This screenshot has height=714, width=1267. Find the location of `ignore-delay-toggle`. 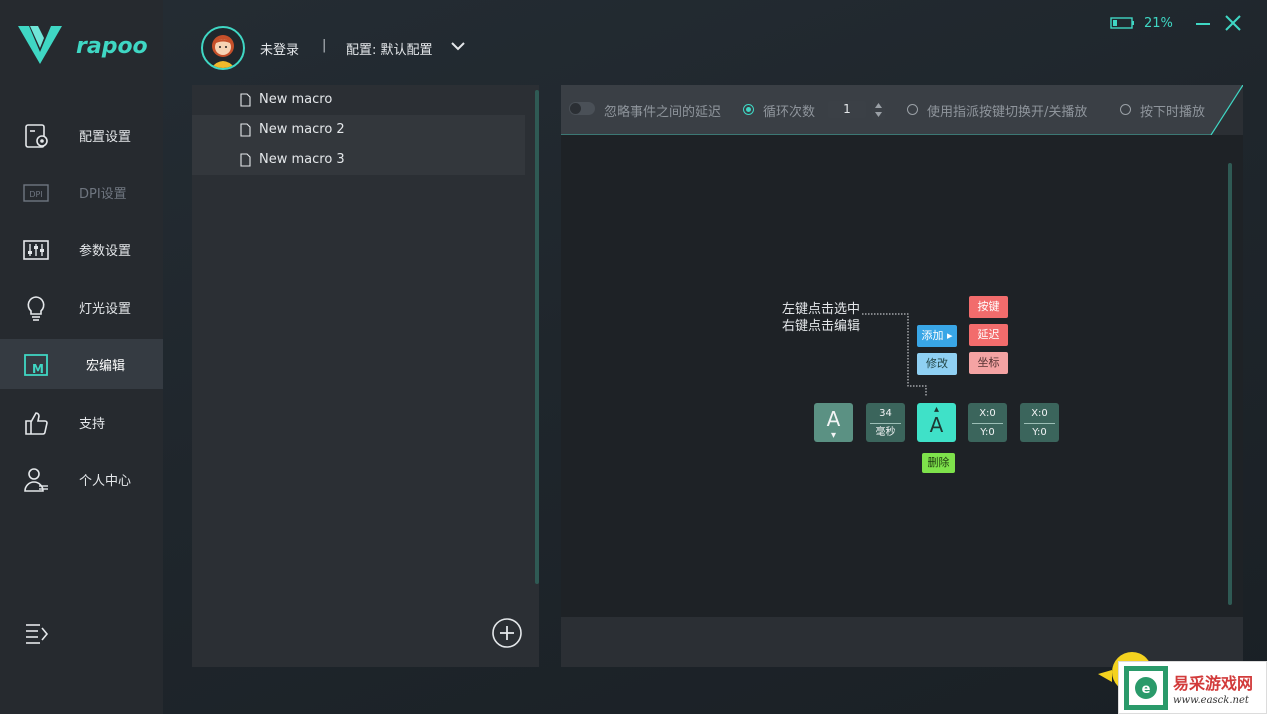

ignore-delay-toggle is located at coordinates (582, 108).